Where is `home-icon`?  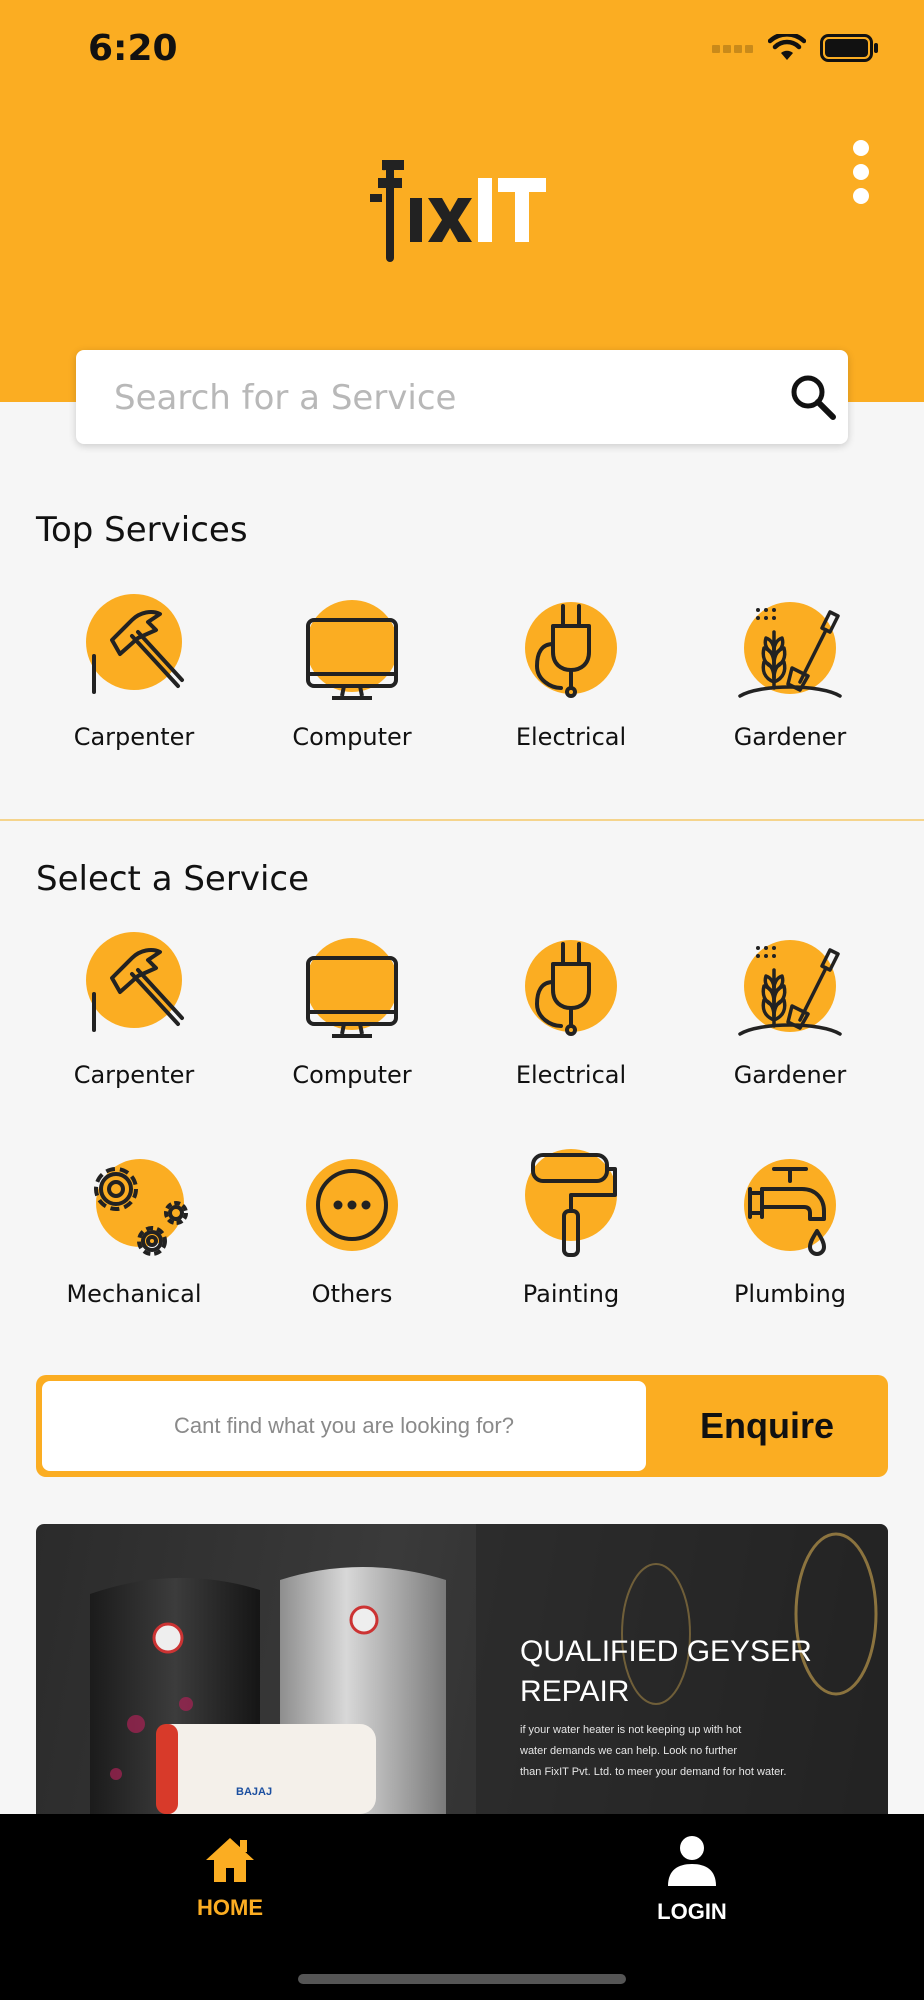
home-icon is located at coordinates (230, 1860).